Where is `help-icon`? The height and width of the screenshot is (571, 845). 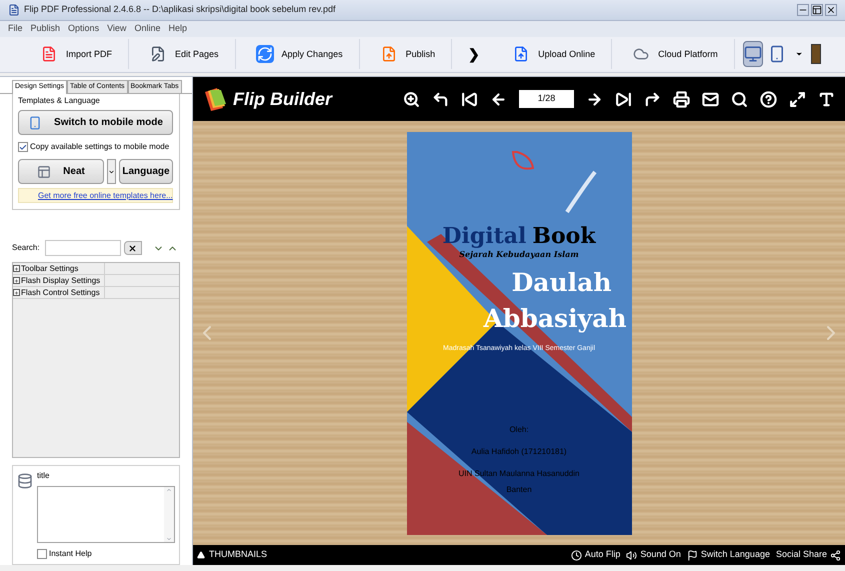 help-icon is located at coordinates (768, 99).